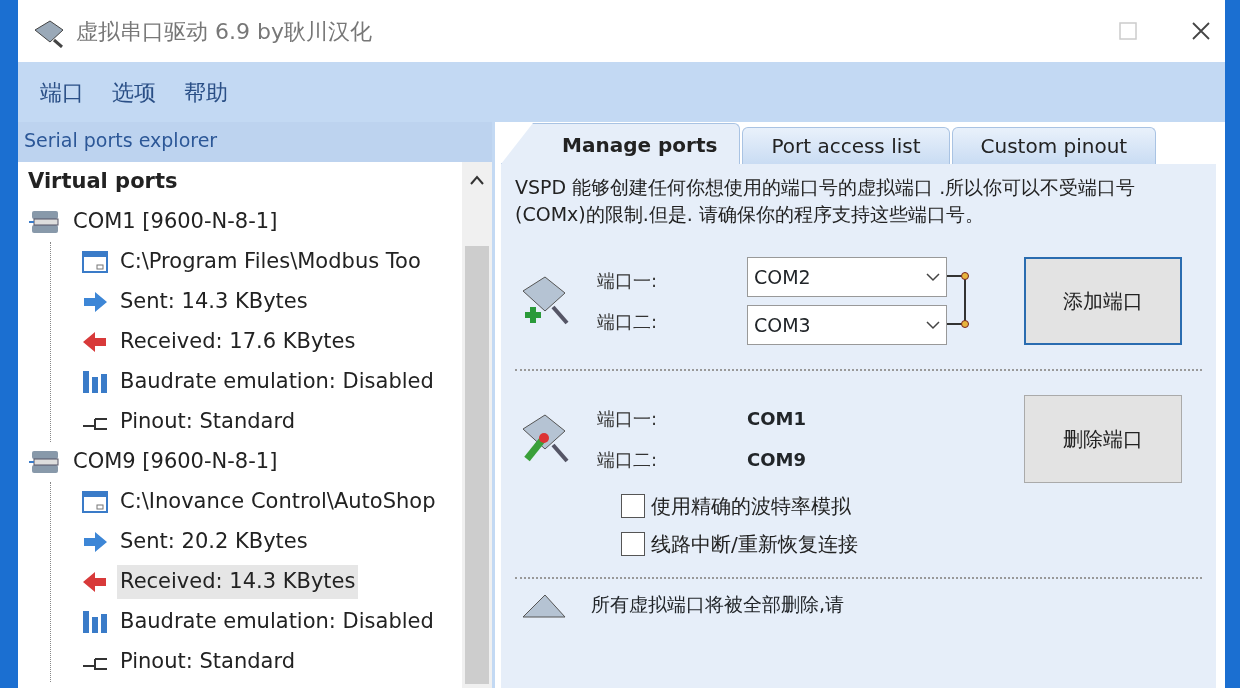  What do you see at coordinates (847, 325) in the screenshot?
I see `port-dropdown: COM3` at bounding box center [847, 325].